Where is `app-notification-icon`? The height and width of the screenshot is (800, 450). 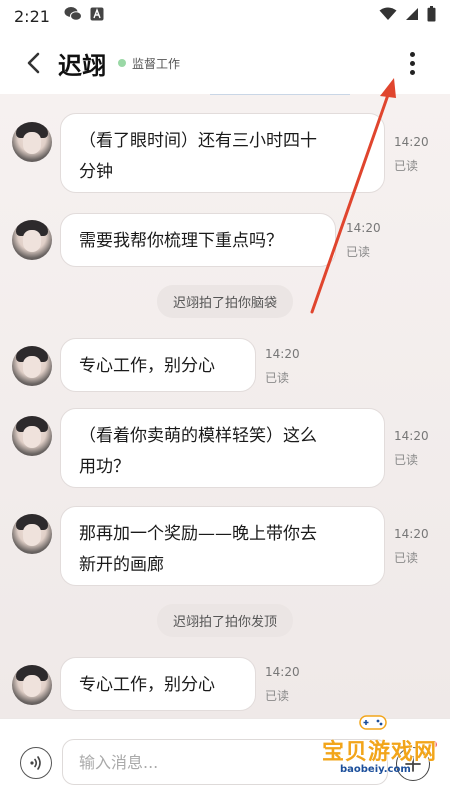
app-notification-icon is located at coordinates (97, 16).